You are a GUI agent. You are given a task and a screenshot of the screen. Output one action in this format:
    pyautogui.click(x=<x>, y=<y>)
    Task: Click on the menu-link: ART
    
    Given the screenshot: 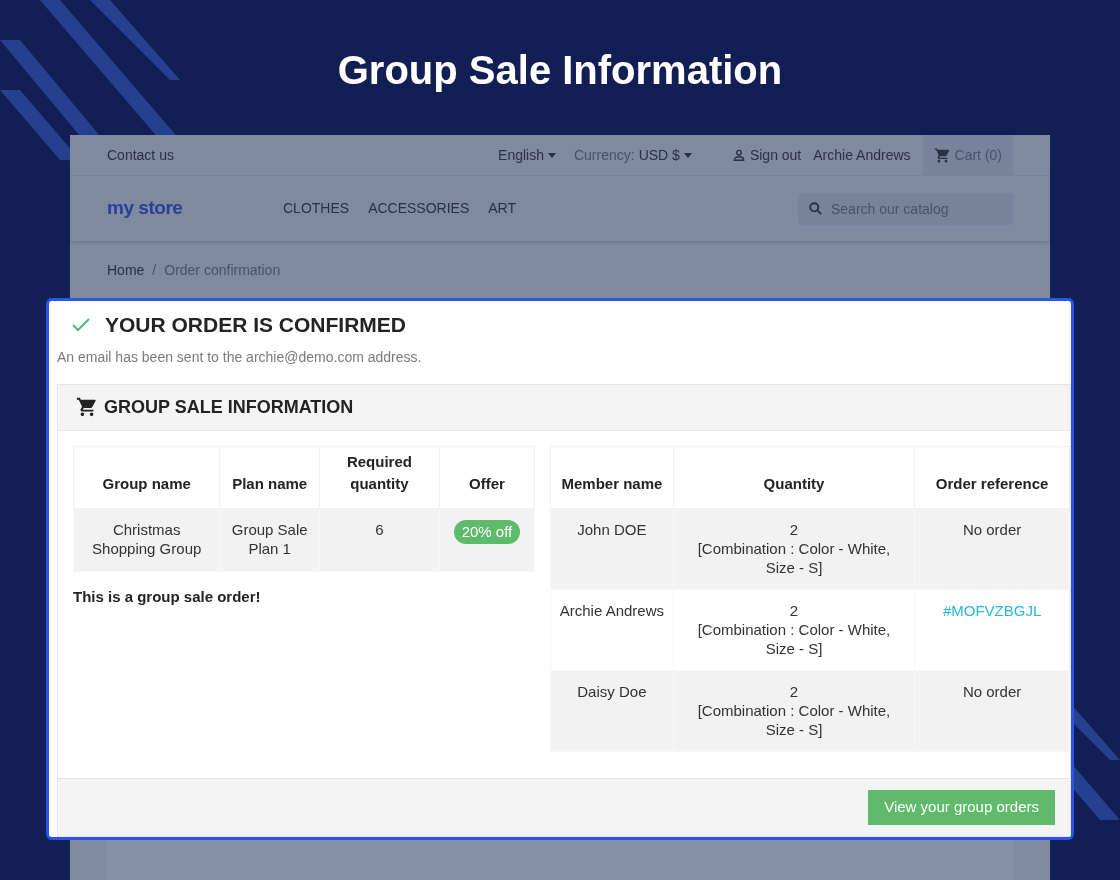 What is the action you would take?
    pyautogui.click(x=502, y=208)
    